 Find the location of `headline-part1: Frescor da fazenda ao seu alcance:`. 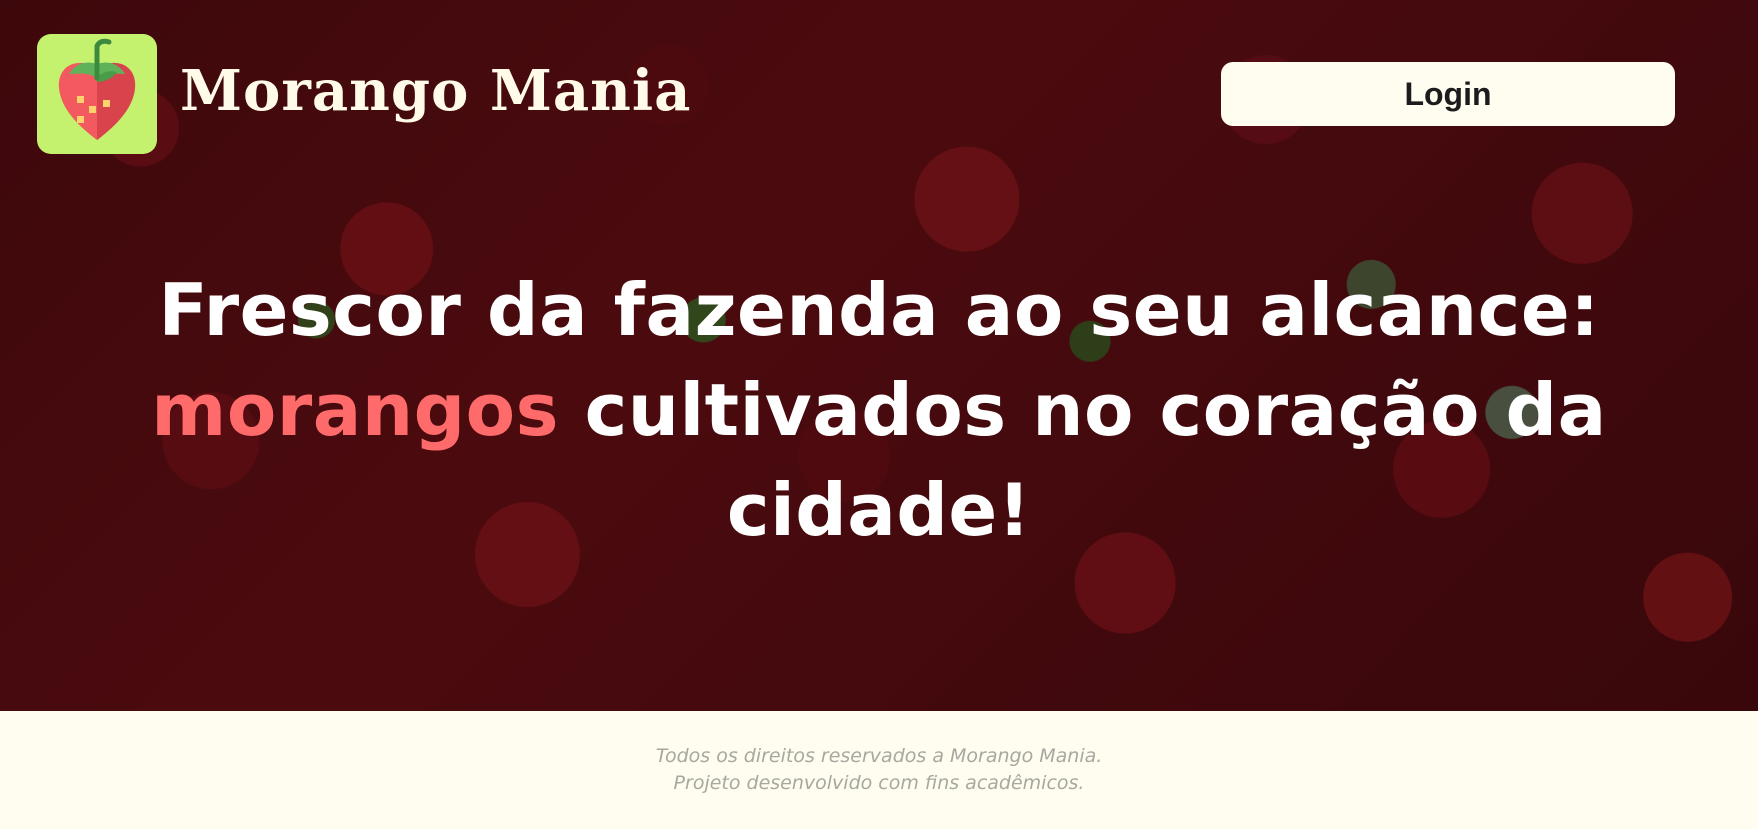

headline-part1: Frescor da fazenda ao seu alcance: is located at coordinates (879, 310).